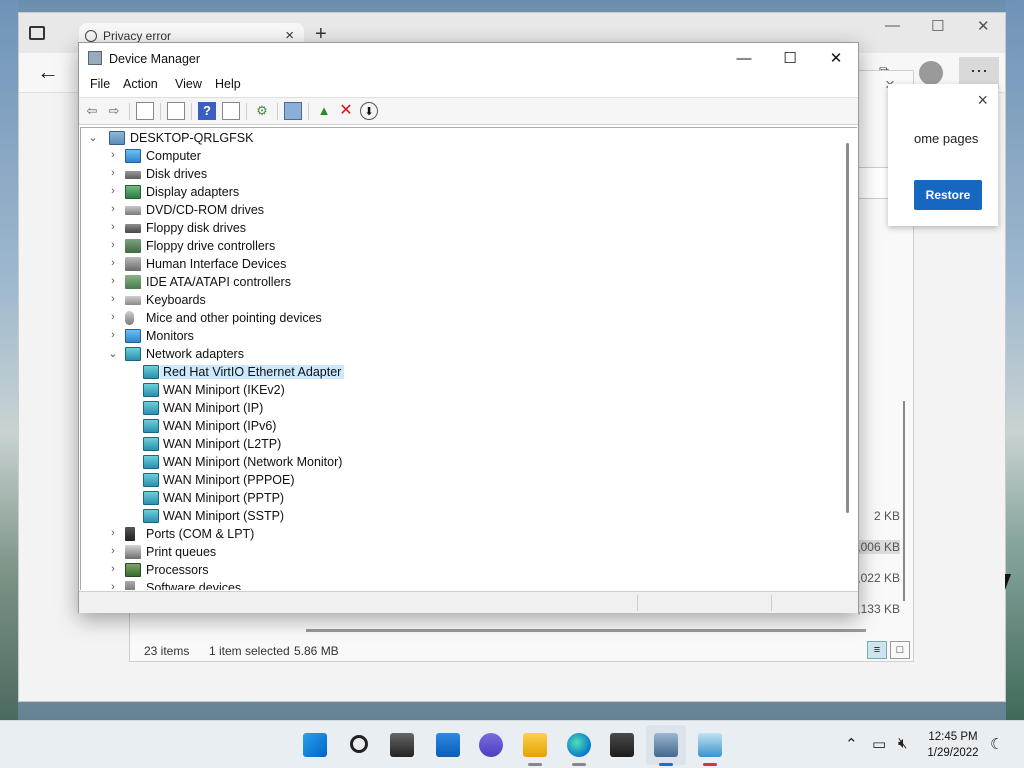  What do you see at coordinates (892, 25) in the screenshot?
I see `browser-minimize-button: —` at bounding box center [892, 25].